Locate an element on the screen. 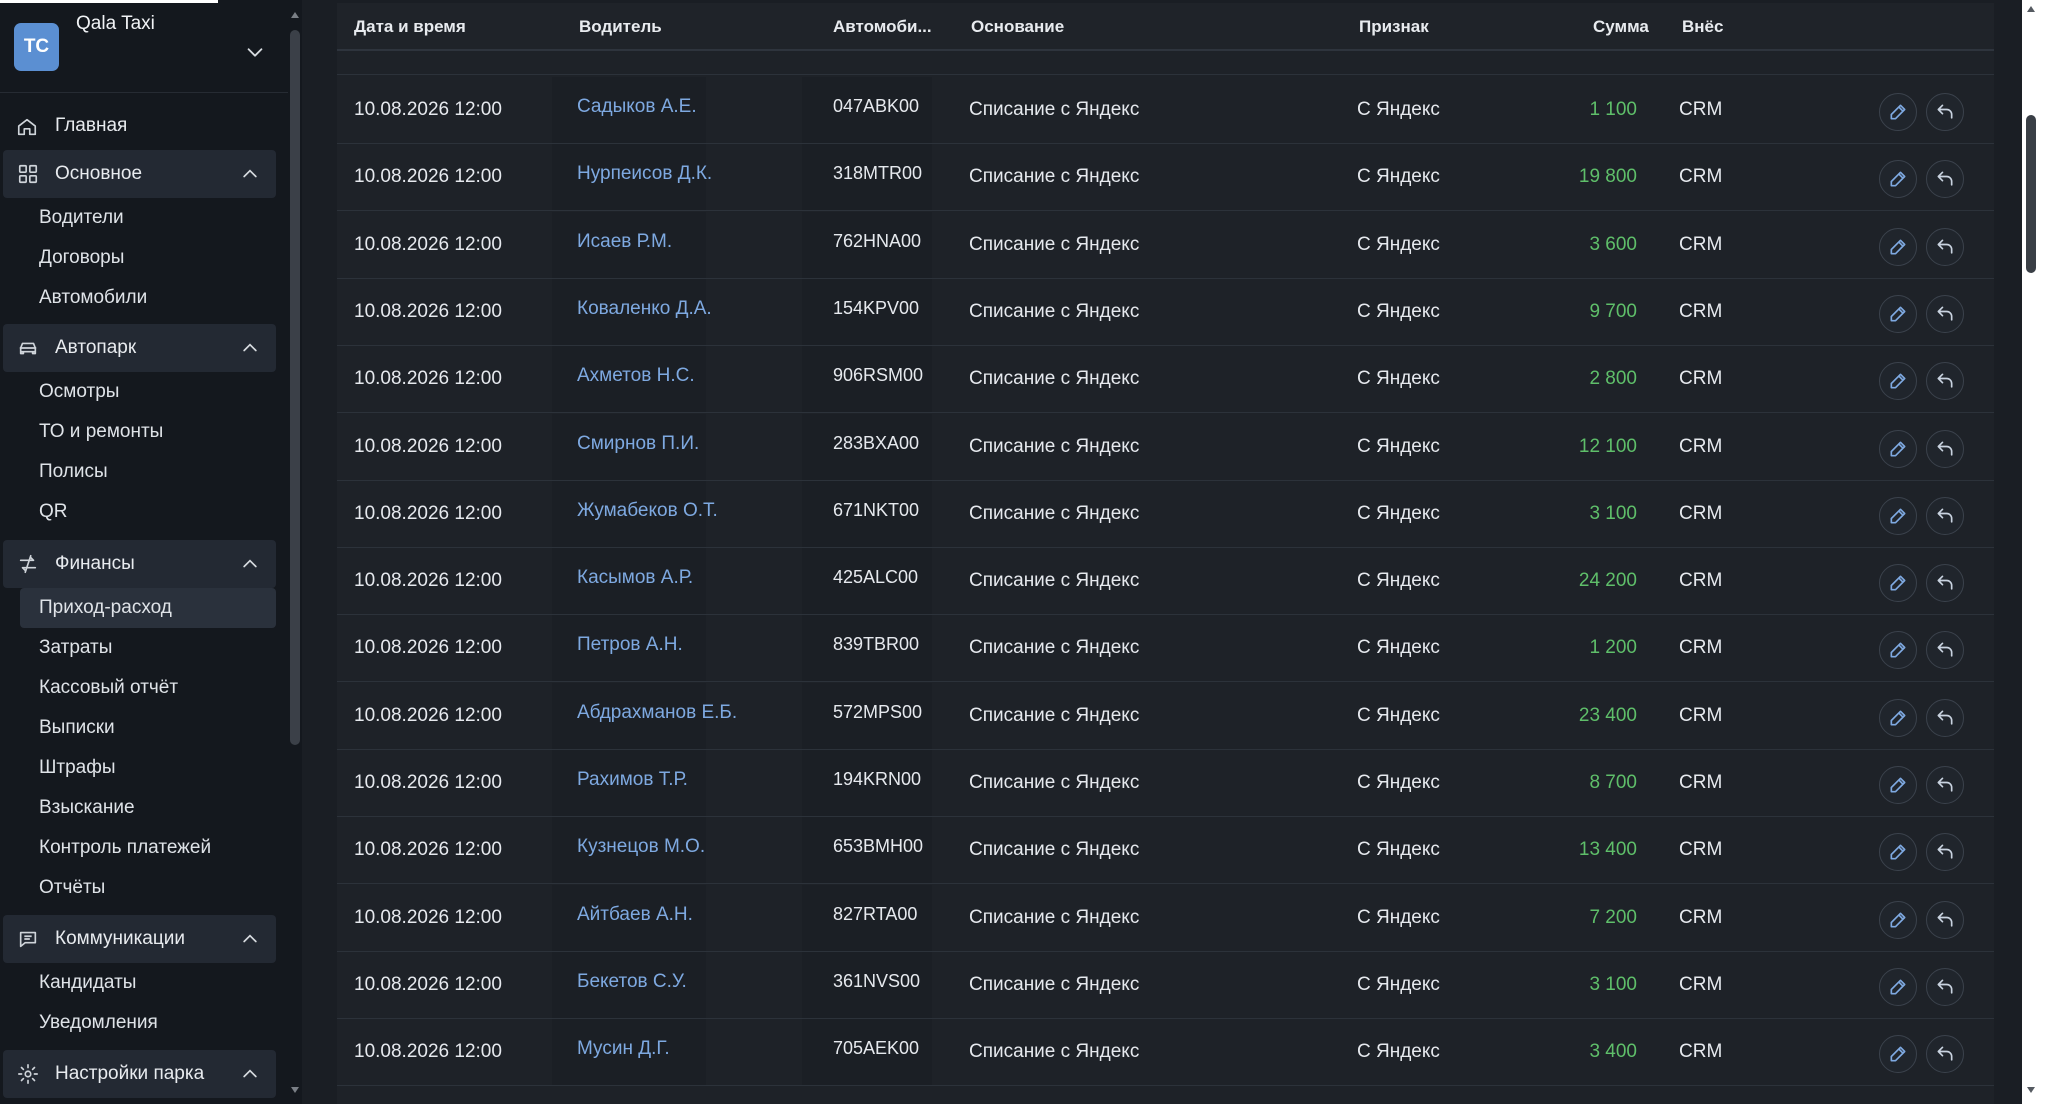  driver-link: Исаев Р.М. is located at coordinates (624, 242).